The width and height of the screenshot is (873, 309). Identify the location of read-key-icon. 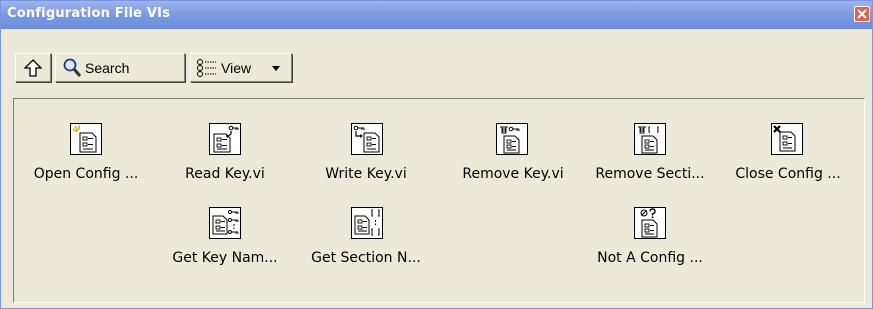
(225, 139).